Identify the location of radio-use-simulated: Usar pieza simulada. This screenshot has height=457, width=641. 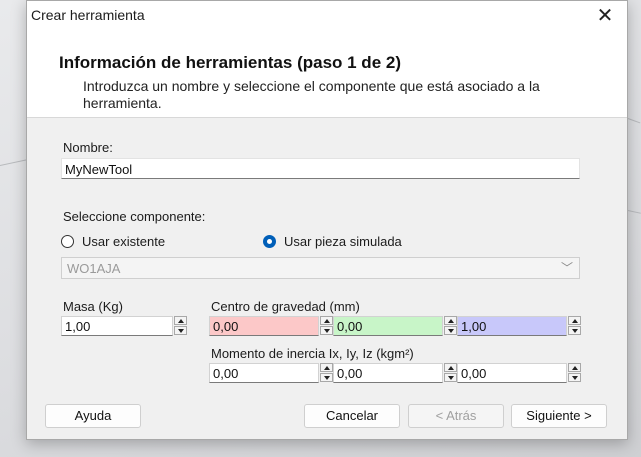
(332, 241).